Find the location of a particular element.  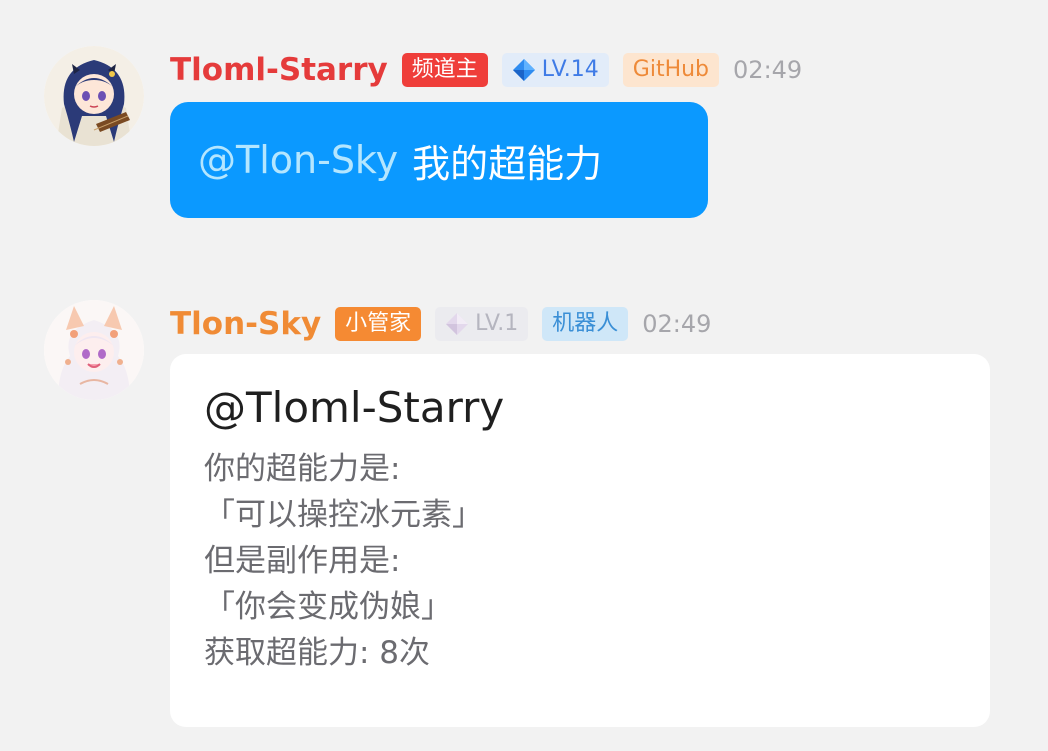

message-bubble: @Tlon-Sky 我的超能力 is located at coordinates (439, 160).